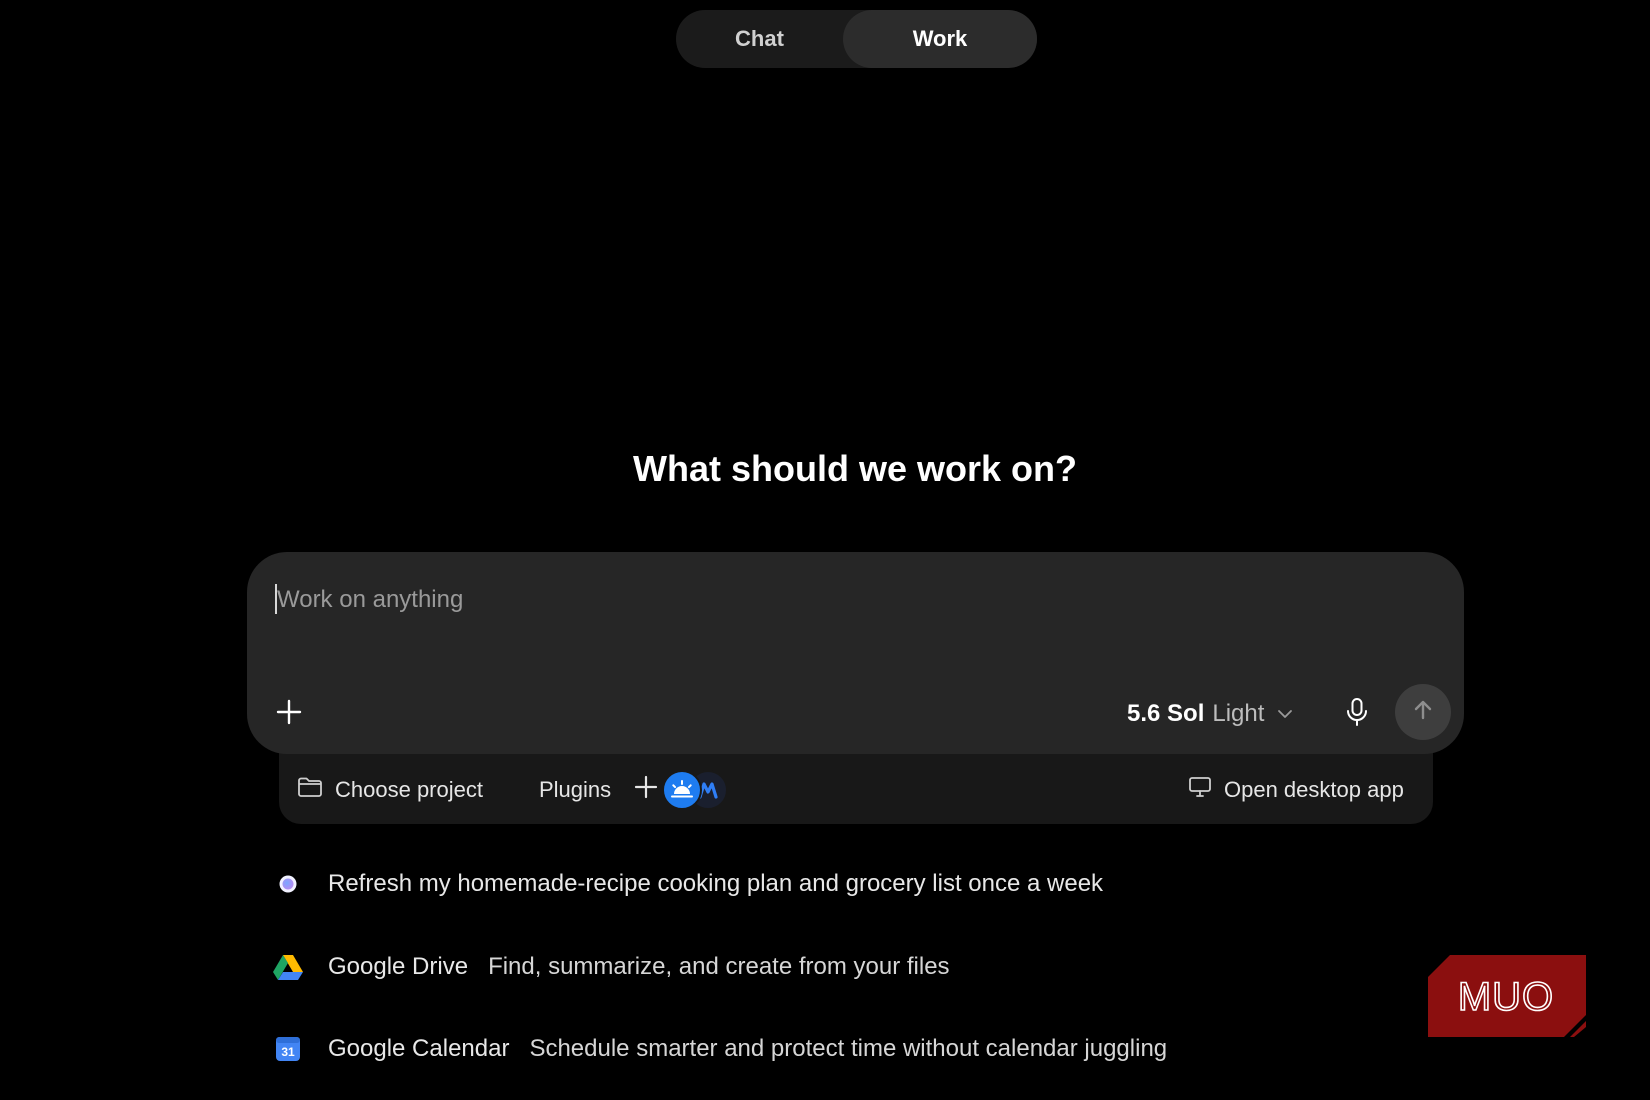  Describe the element at coordinates (419, 1048) in the screenshot. I see `suggestion-title: Google Calendar` at that location.